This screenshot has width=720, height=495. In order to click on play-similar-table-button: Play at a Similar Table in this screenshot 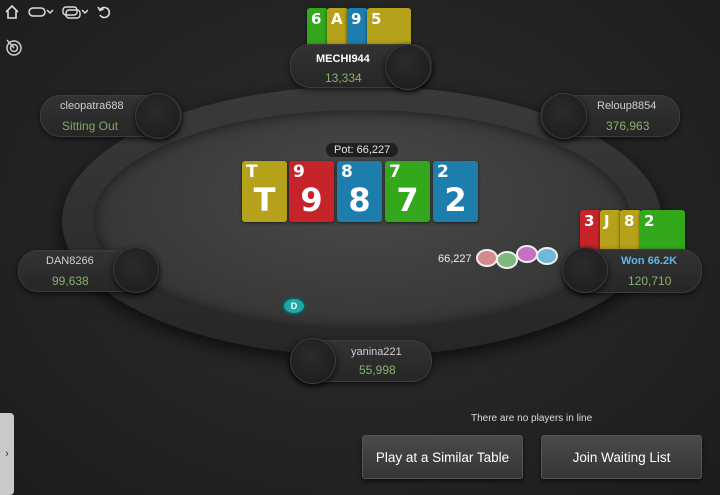, I will do `click(442, 457)`.